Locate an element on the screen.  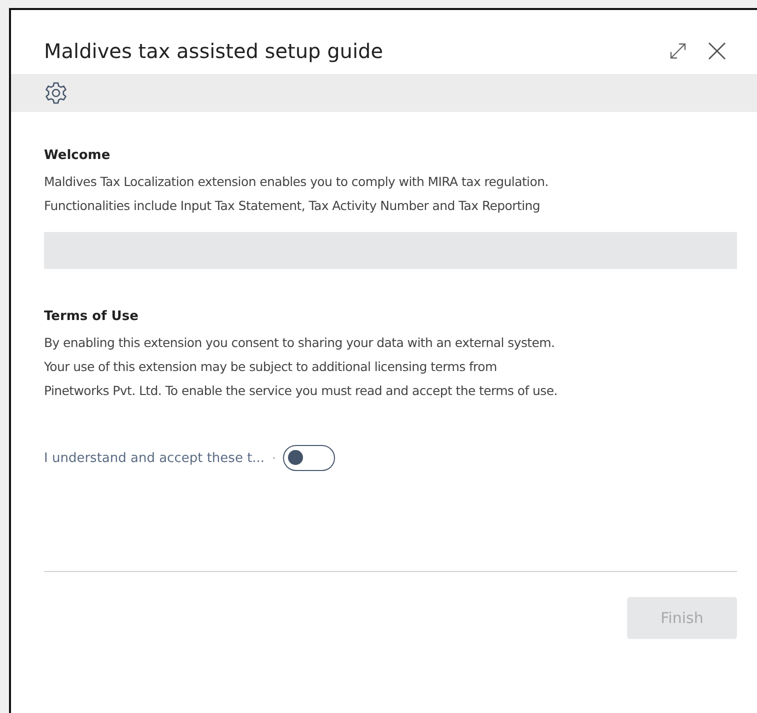
section-heading: Terms of Use is located at coordinates (92, 316).